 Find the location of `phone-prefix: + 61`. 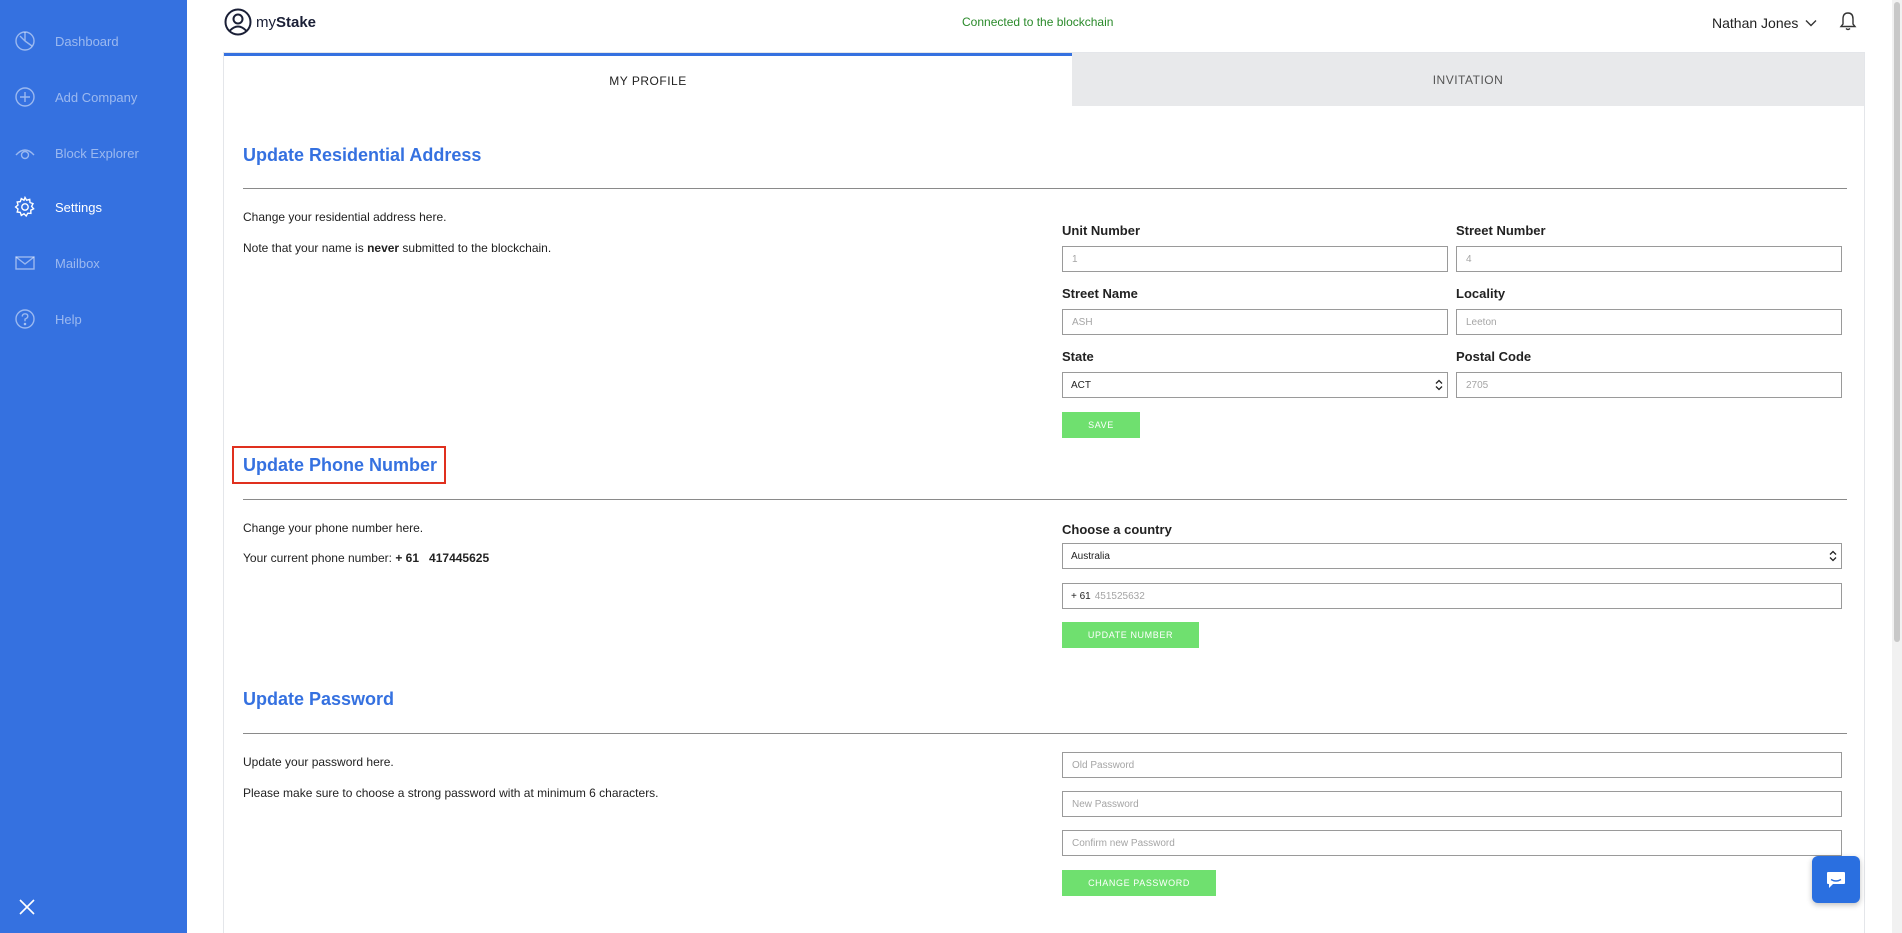

phone-prefix: + 61 is located at coordinates (1081, 596).